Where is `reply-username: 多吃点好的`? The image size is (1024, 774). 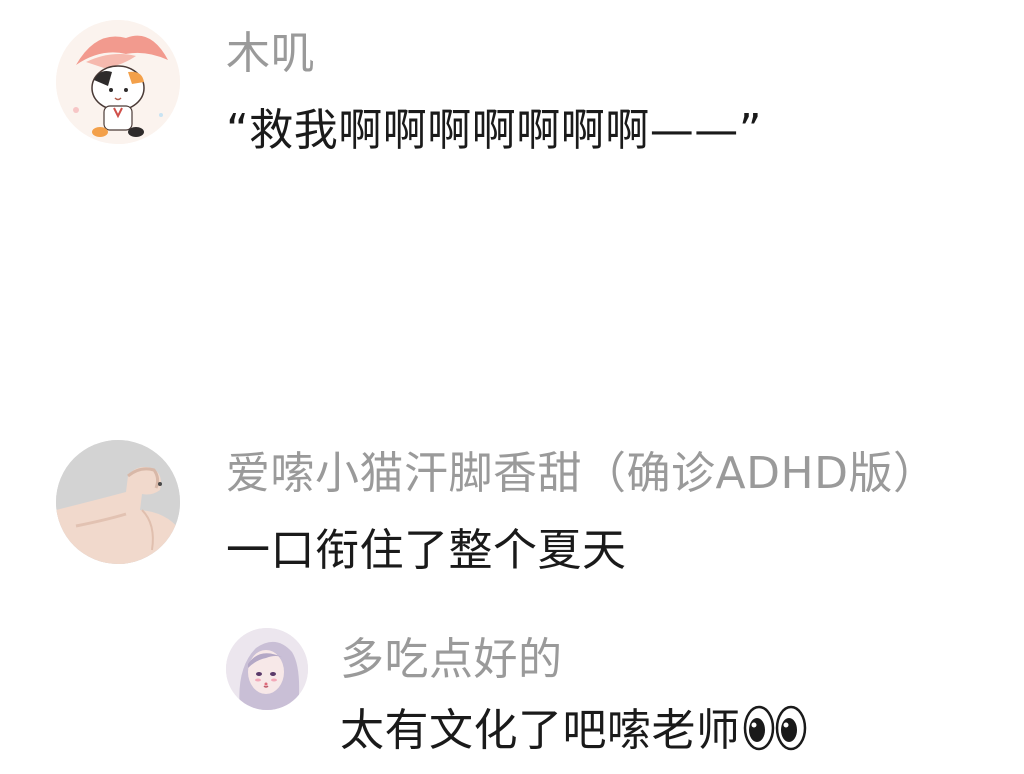
reply-username: 多吃点好的 is located at coordinates (451, 660).